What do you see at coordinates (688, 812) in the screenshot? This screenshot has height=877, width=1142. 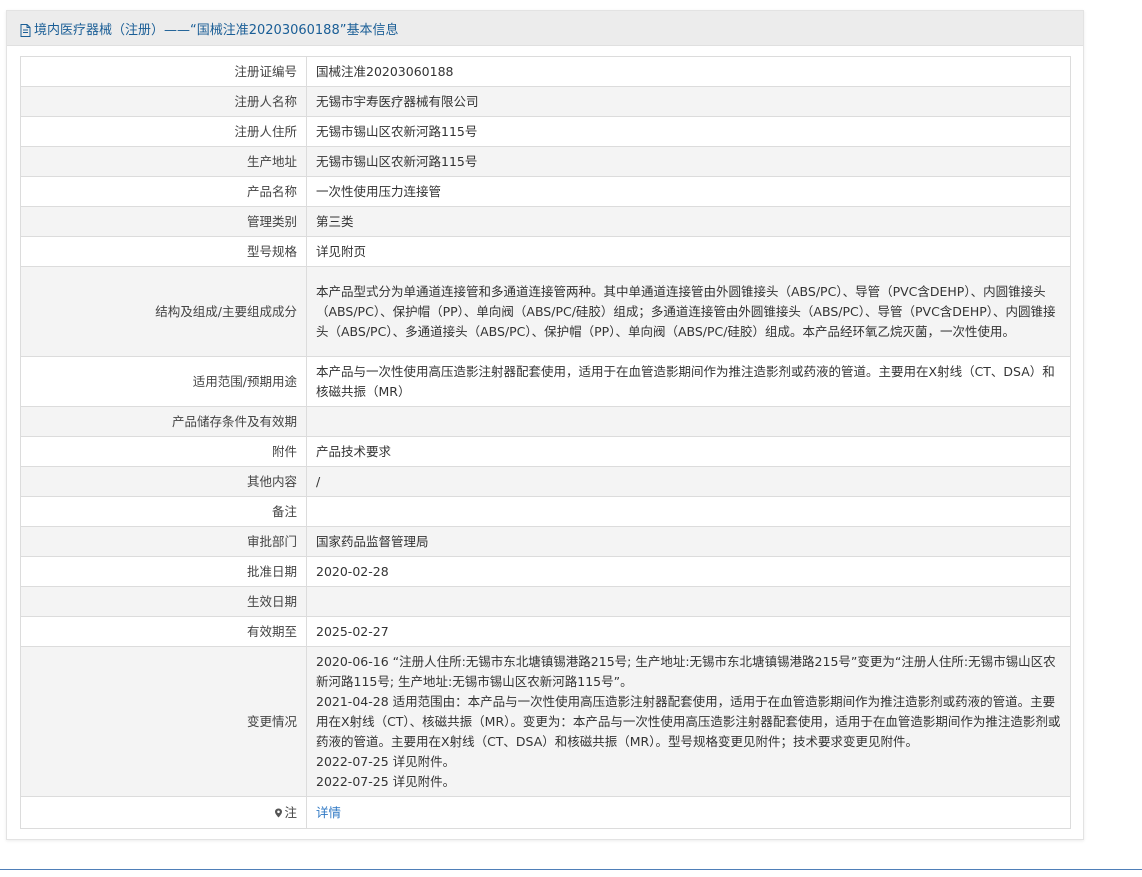 I see `note-value: 详情` at bounding box center [688, 812].